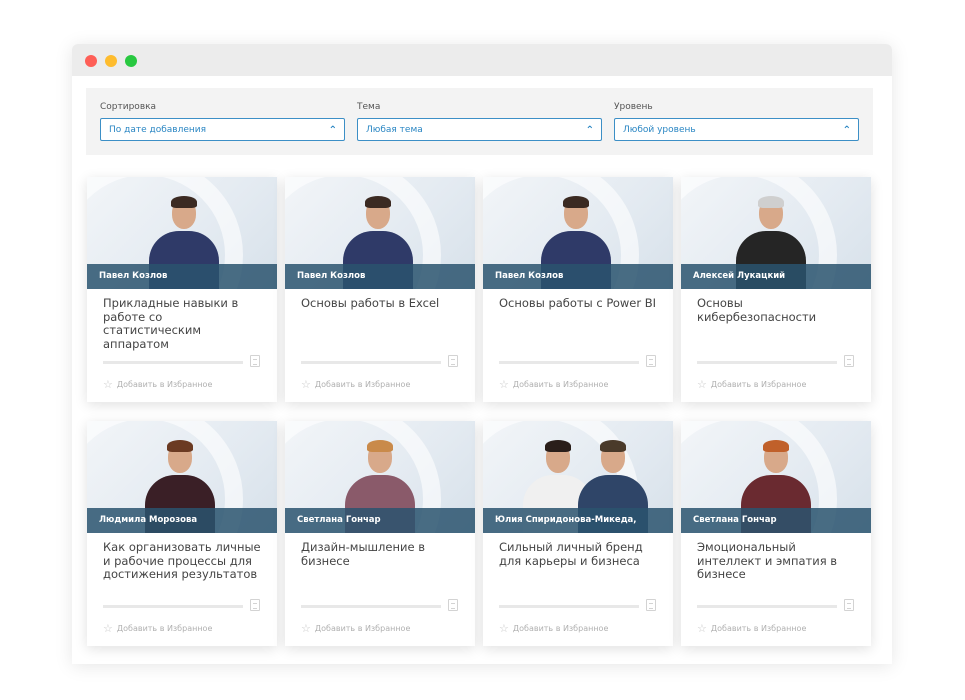 This screenshot has height=700, width=965. Describe the element at coordinates (579, 303) in the screenshot. I see `course-title: Основы работы с Power BI` at that location.